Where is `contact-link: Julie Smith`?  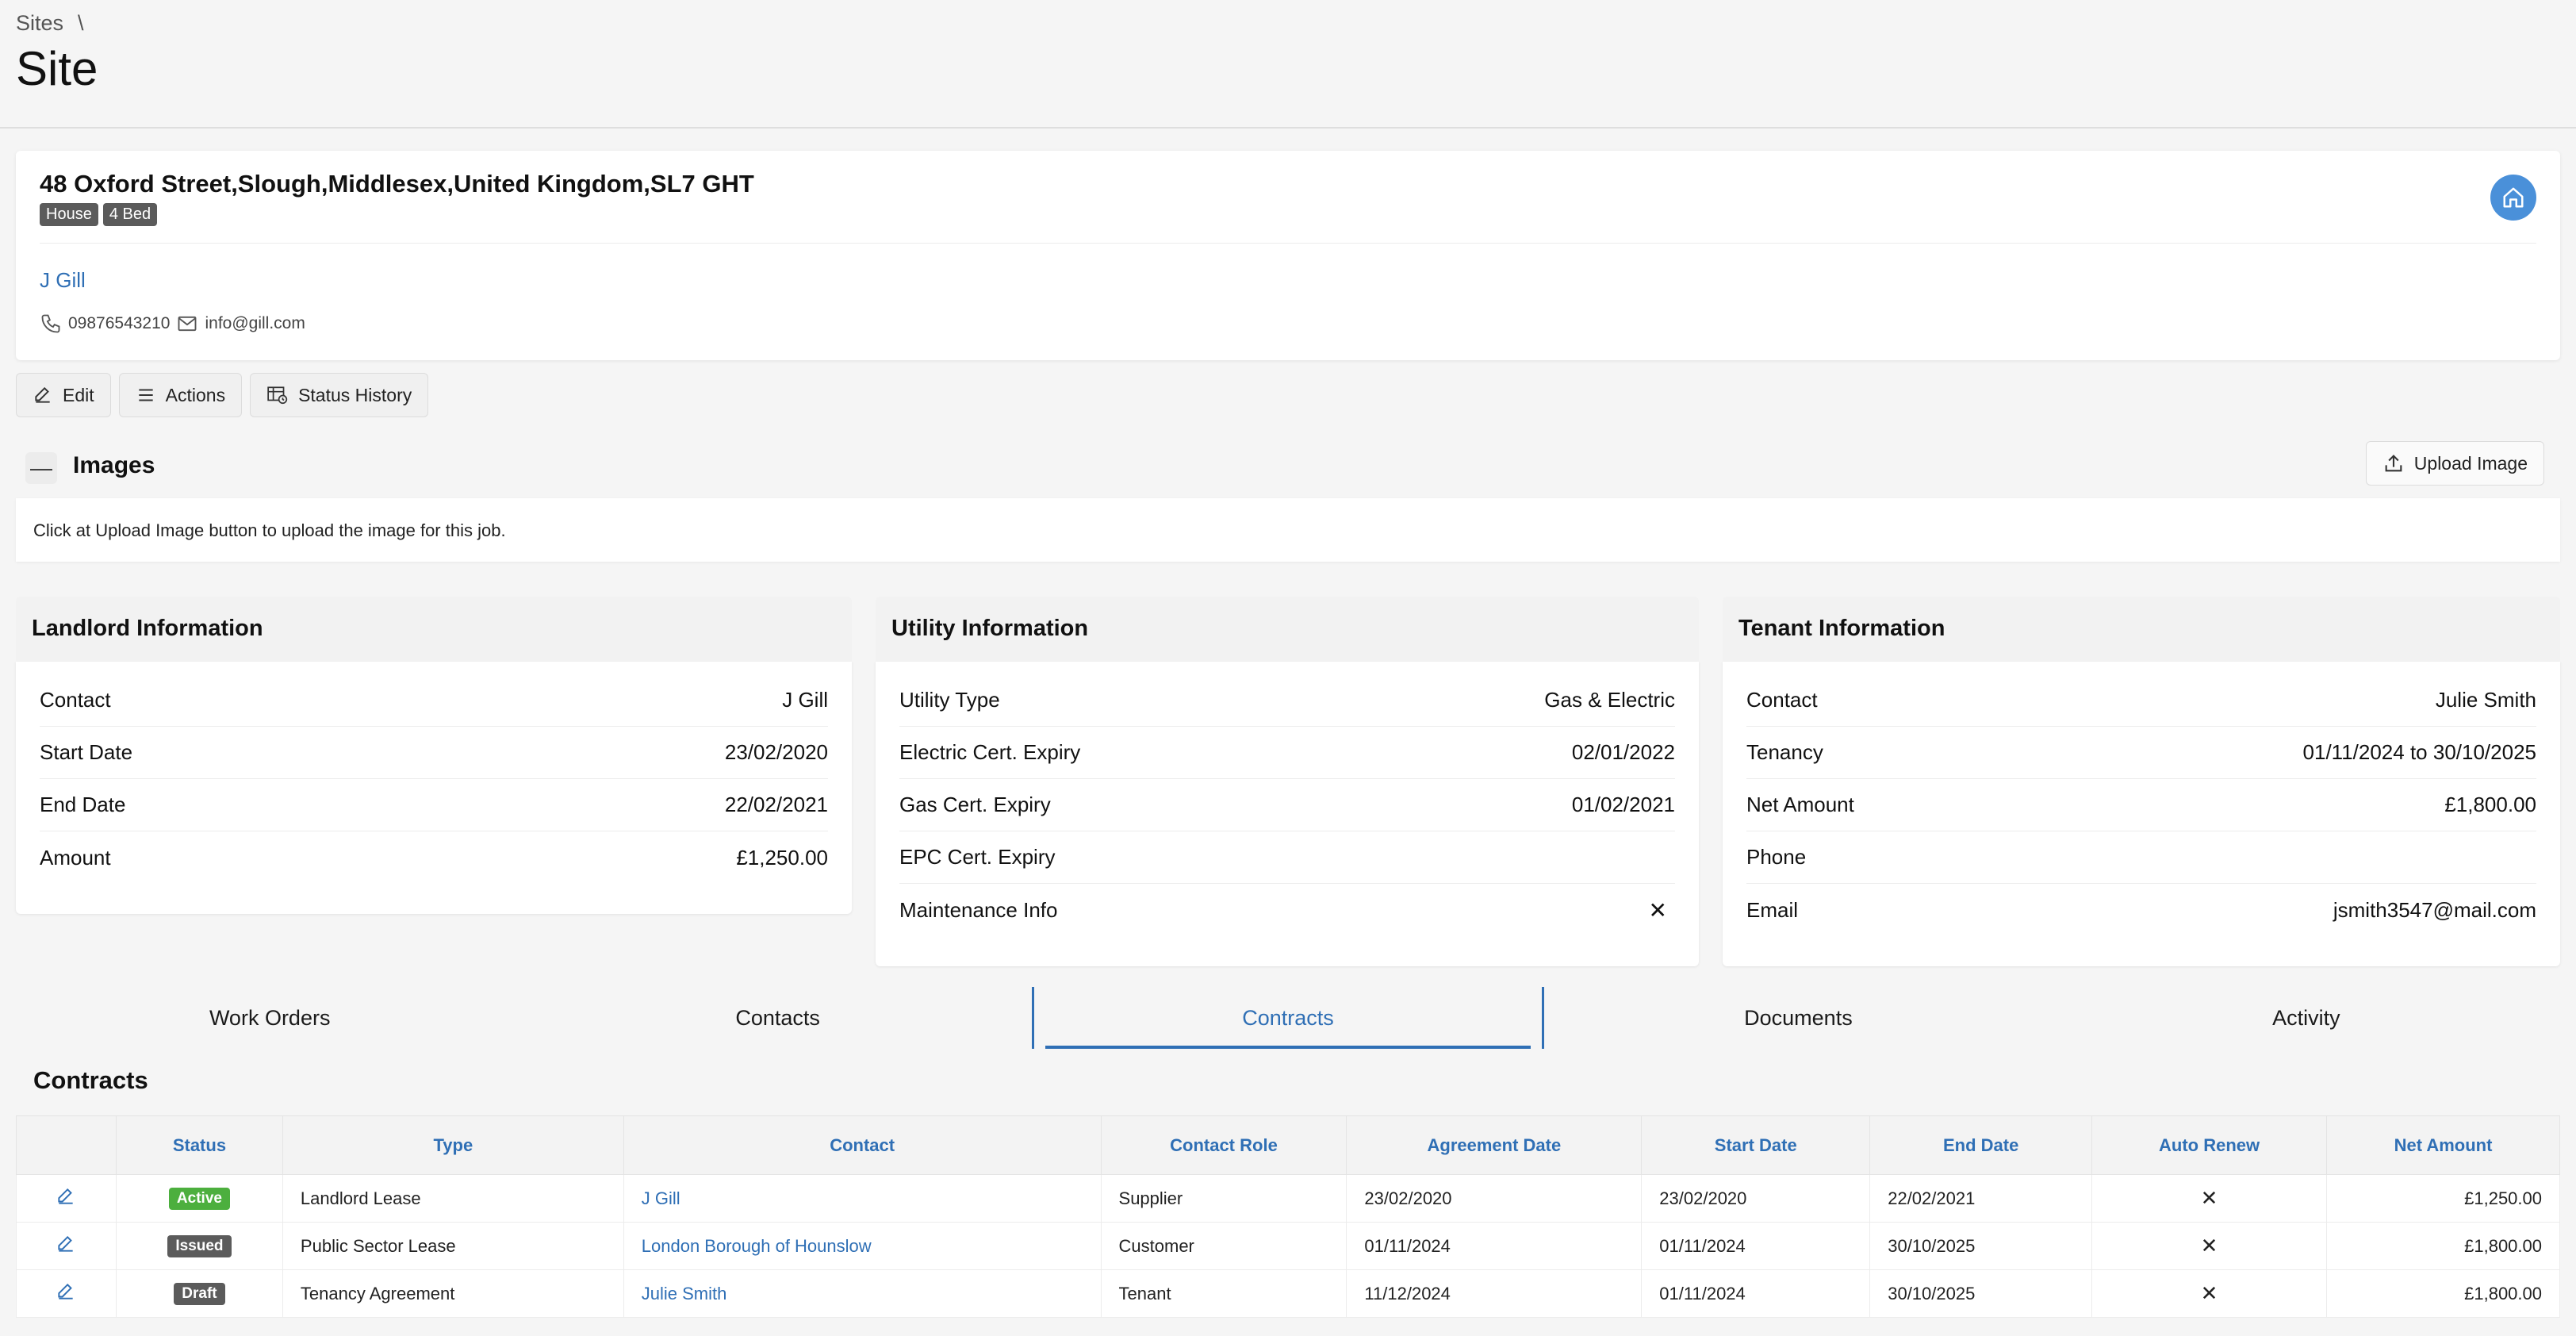
contact-link: Julie Smith is located at coordinates (862, 1293).